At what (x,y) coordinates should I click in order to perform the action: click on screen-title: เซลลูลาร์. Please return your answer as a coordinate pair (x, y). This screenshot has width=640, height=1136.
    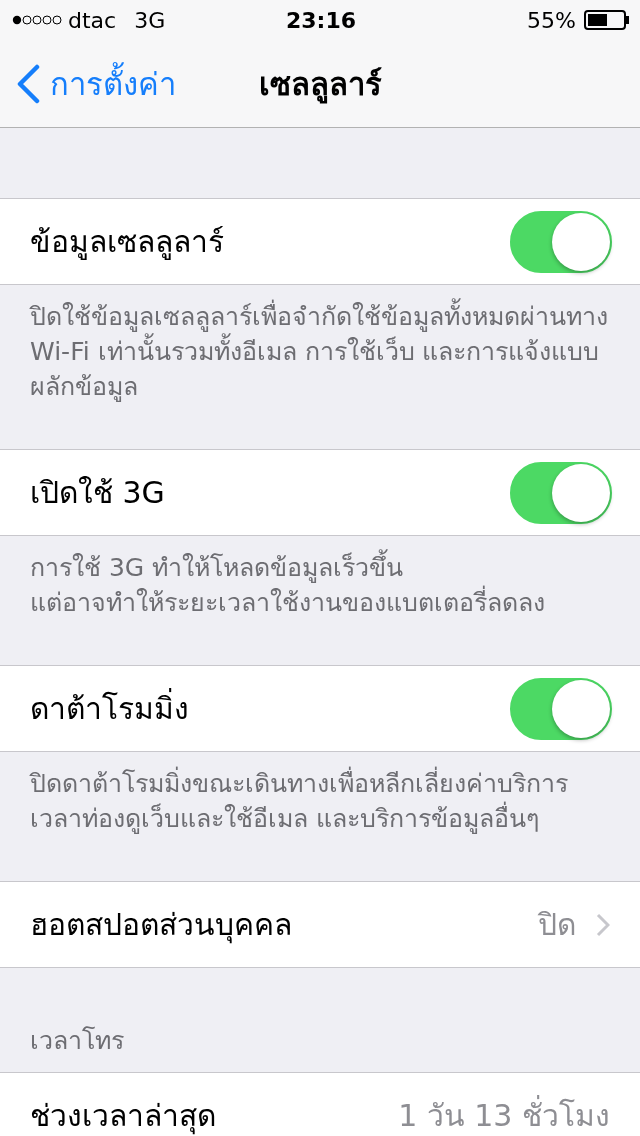
    Looking at the image, I should click on (320, 85).